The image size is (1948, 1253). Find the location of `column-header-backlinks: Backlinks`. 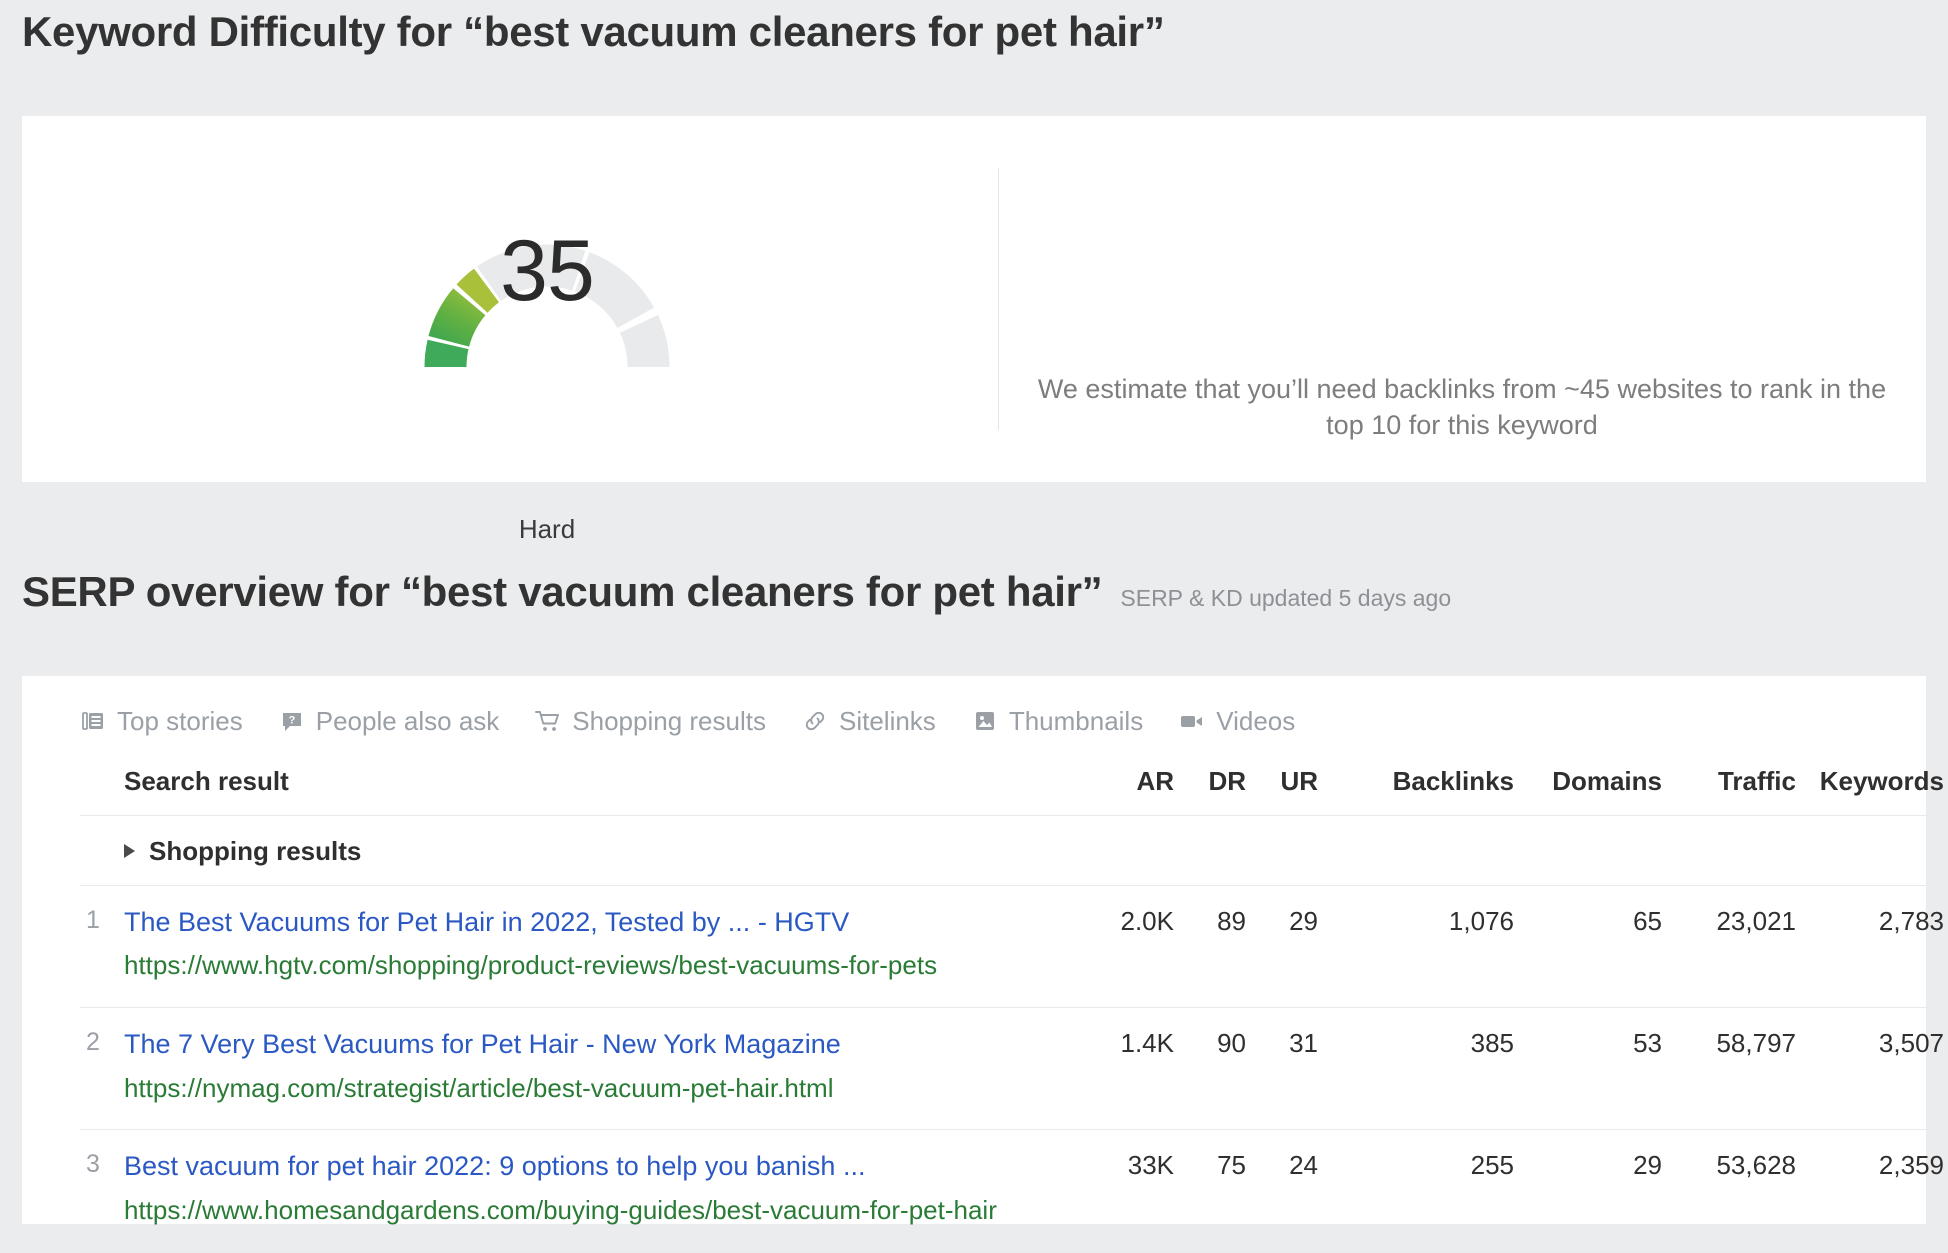

column-header-backlinks: Backlinks is located at coordinates (1416, 784).